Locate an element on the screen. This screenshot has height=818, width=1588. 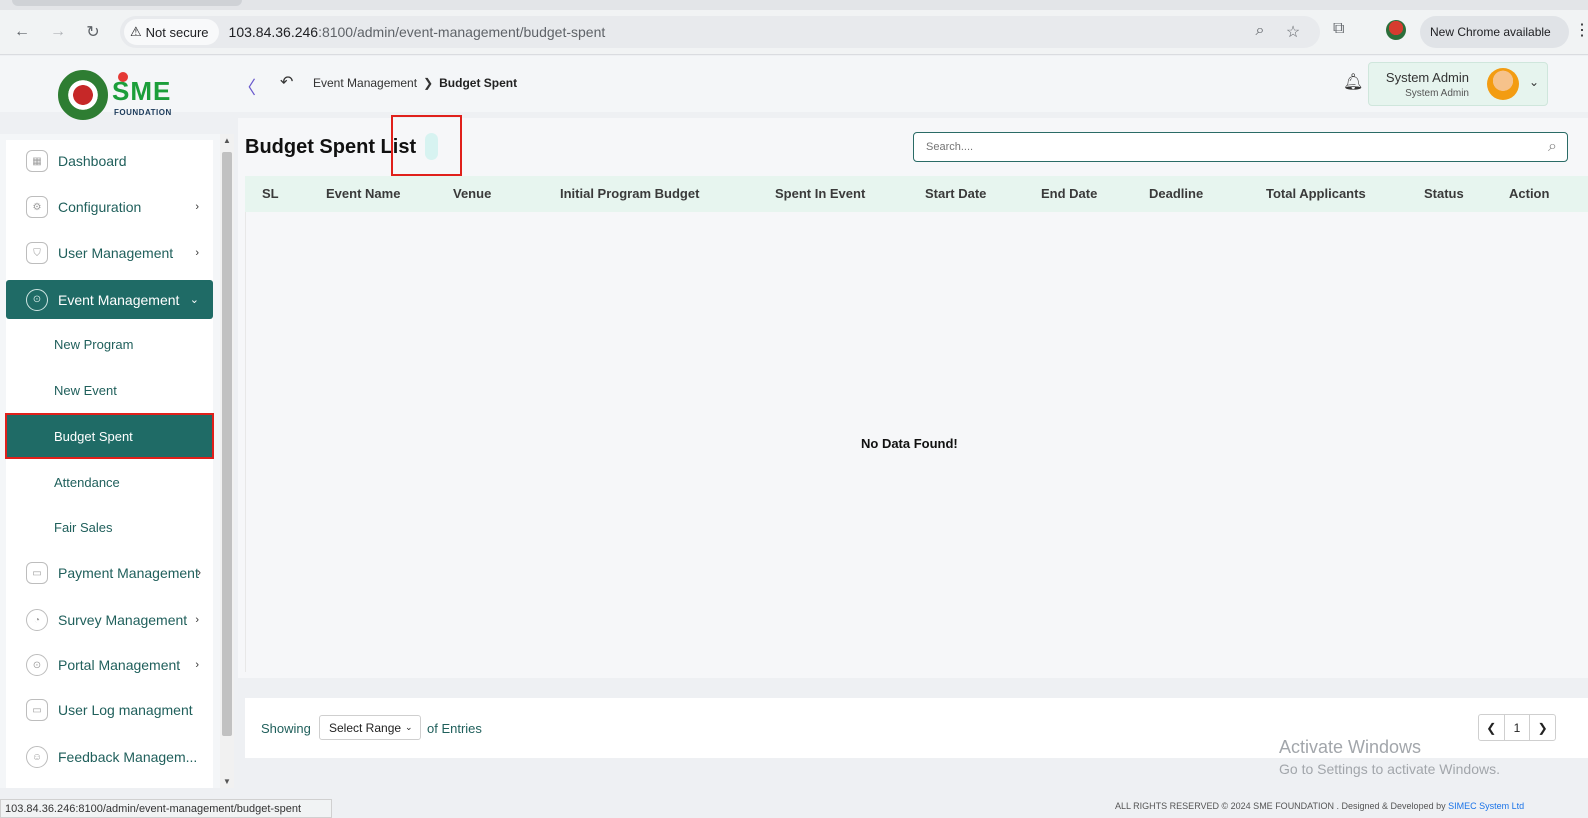
avatar is located at coordinates (1503, 84).